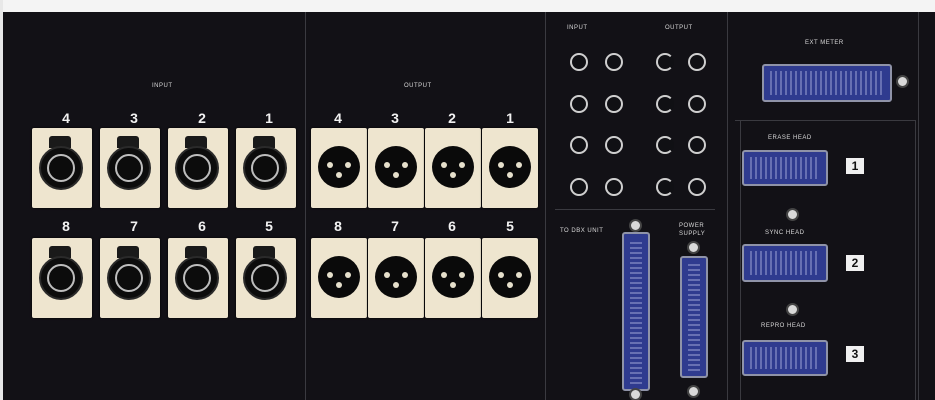  What do you see at coordinates (452, 226) in the screenshot?
I see `output-number-6: 6` at bounding box center [452, 226].